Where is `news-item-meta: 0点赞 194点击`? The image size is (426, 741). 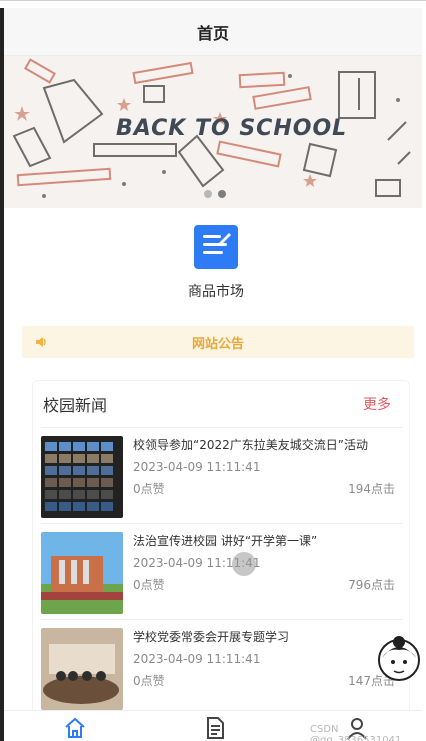 news-item-meta: 0点赞 194点击 is located at coordinates (264, 488).